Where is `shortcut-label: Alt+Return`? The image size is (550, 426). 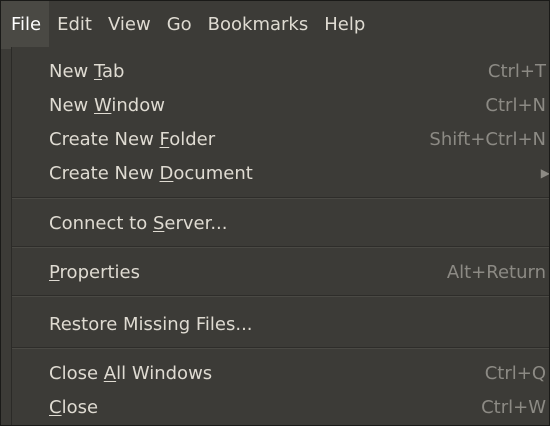 shortcut-label: Alt+Return is located at coordinates (496, 272).